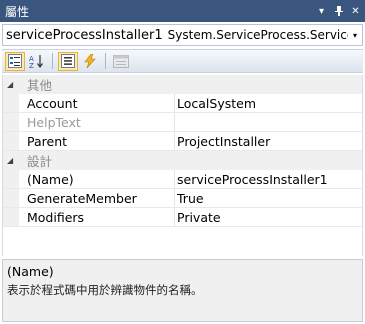  Describe the element at coordinates (17, 11) in the screenshot. I see `window-title: 屬性` at that location.